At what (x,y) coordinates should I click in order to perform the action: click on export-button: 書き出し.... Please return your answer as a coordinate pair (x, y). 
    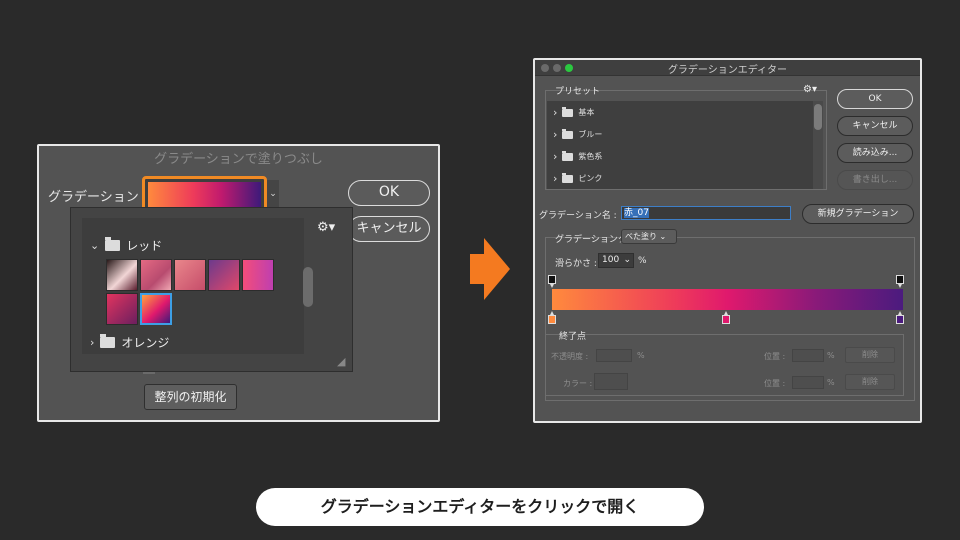
    Looking at the image, I should click on (875, 180).